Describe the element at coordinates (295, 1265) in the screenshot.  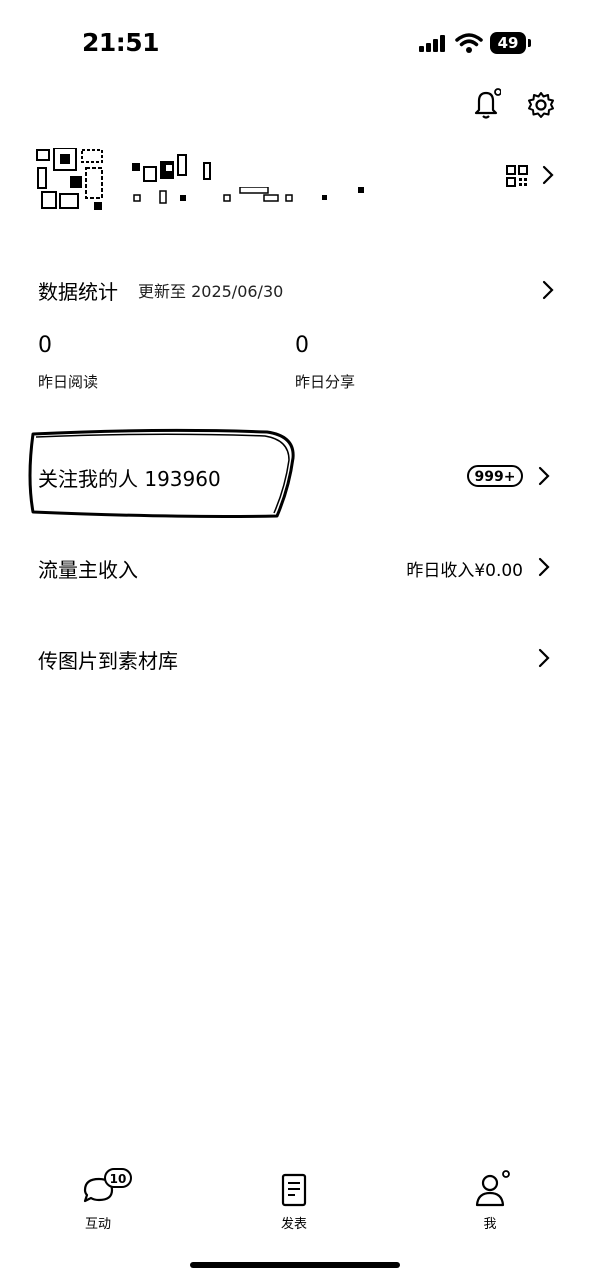
I see `home-indicator` at that location.